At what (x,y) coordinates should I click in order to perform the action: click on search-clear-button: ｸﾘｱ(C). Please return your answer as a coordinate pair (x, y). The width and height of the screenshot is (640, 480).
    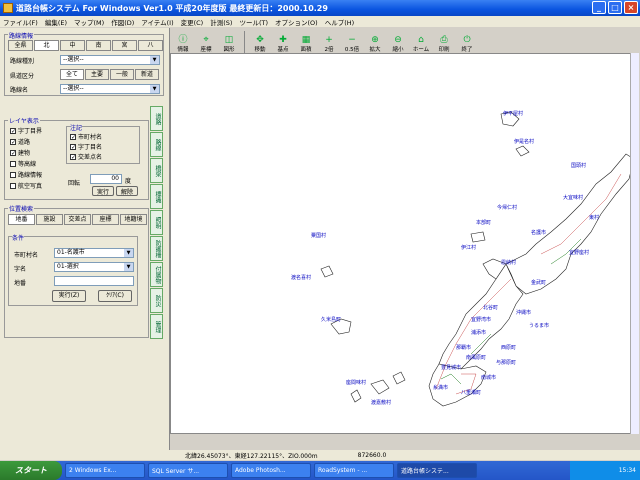
    Looking at the image, I should click on (115, 296).